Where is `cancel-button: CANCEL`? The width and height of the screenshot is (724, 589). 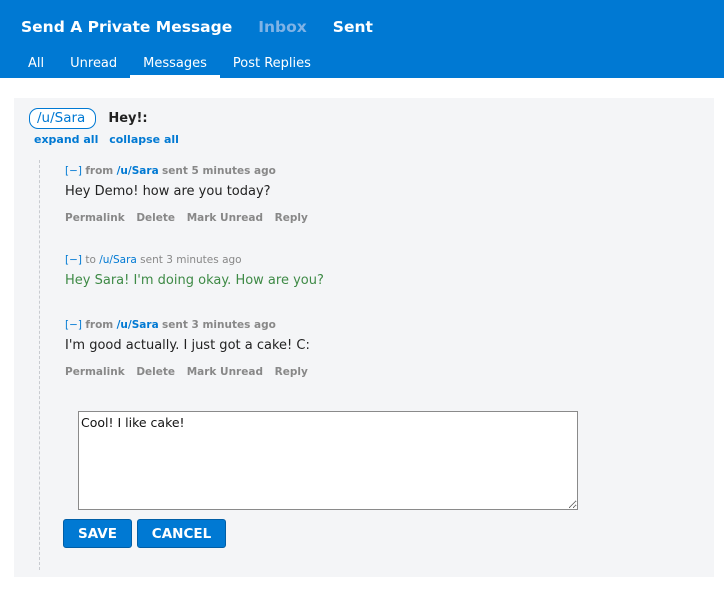
cancel-button: CANCEL is located at coordinates (181, 533).